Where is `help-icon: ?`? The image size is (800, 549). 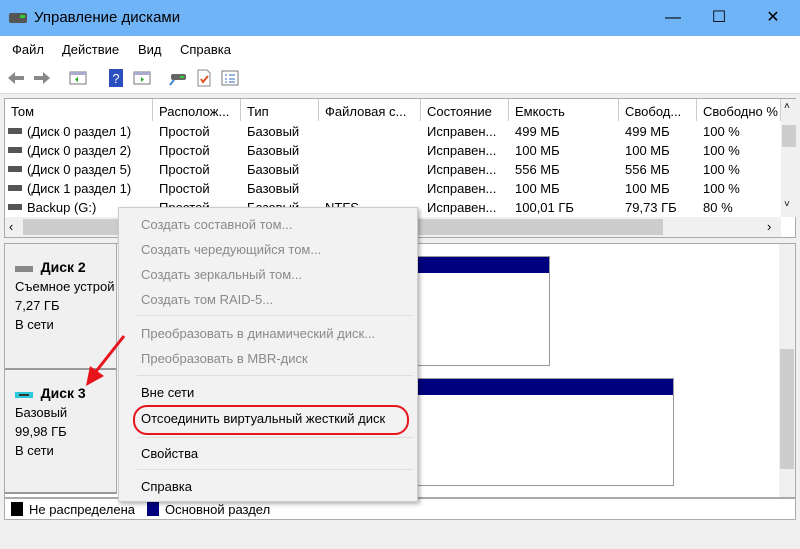
help-icon: ? is located at coordinates (116, 78).